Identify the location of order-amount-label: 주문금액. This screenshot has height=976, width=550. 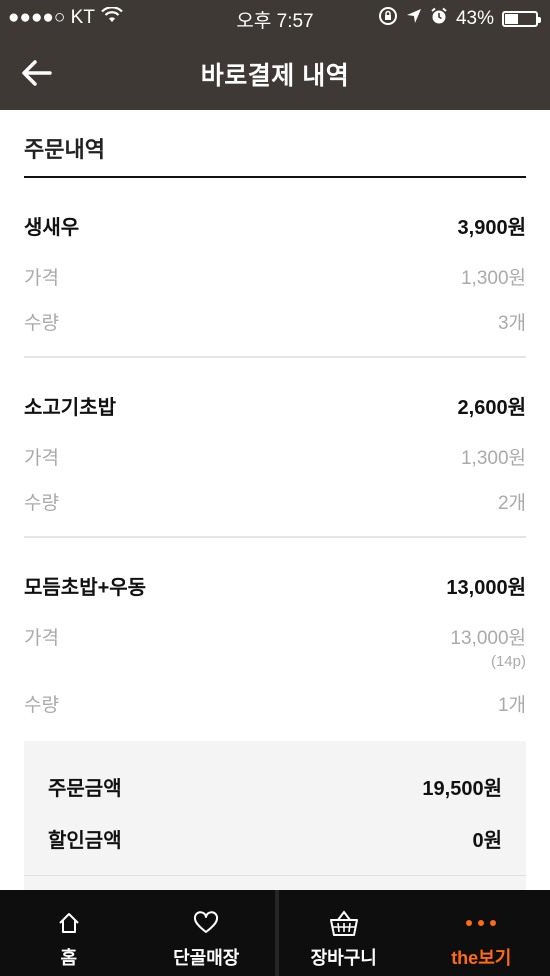
(85, 789).